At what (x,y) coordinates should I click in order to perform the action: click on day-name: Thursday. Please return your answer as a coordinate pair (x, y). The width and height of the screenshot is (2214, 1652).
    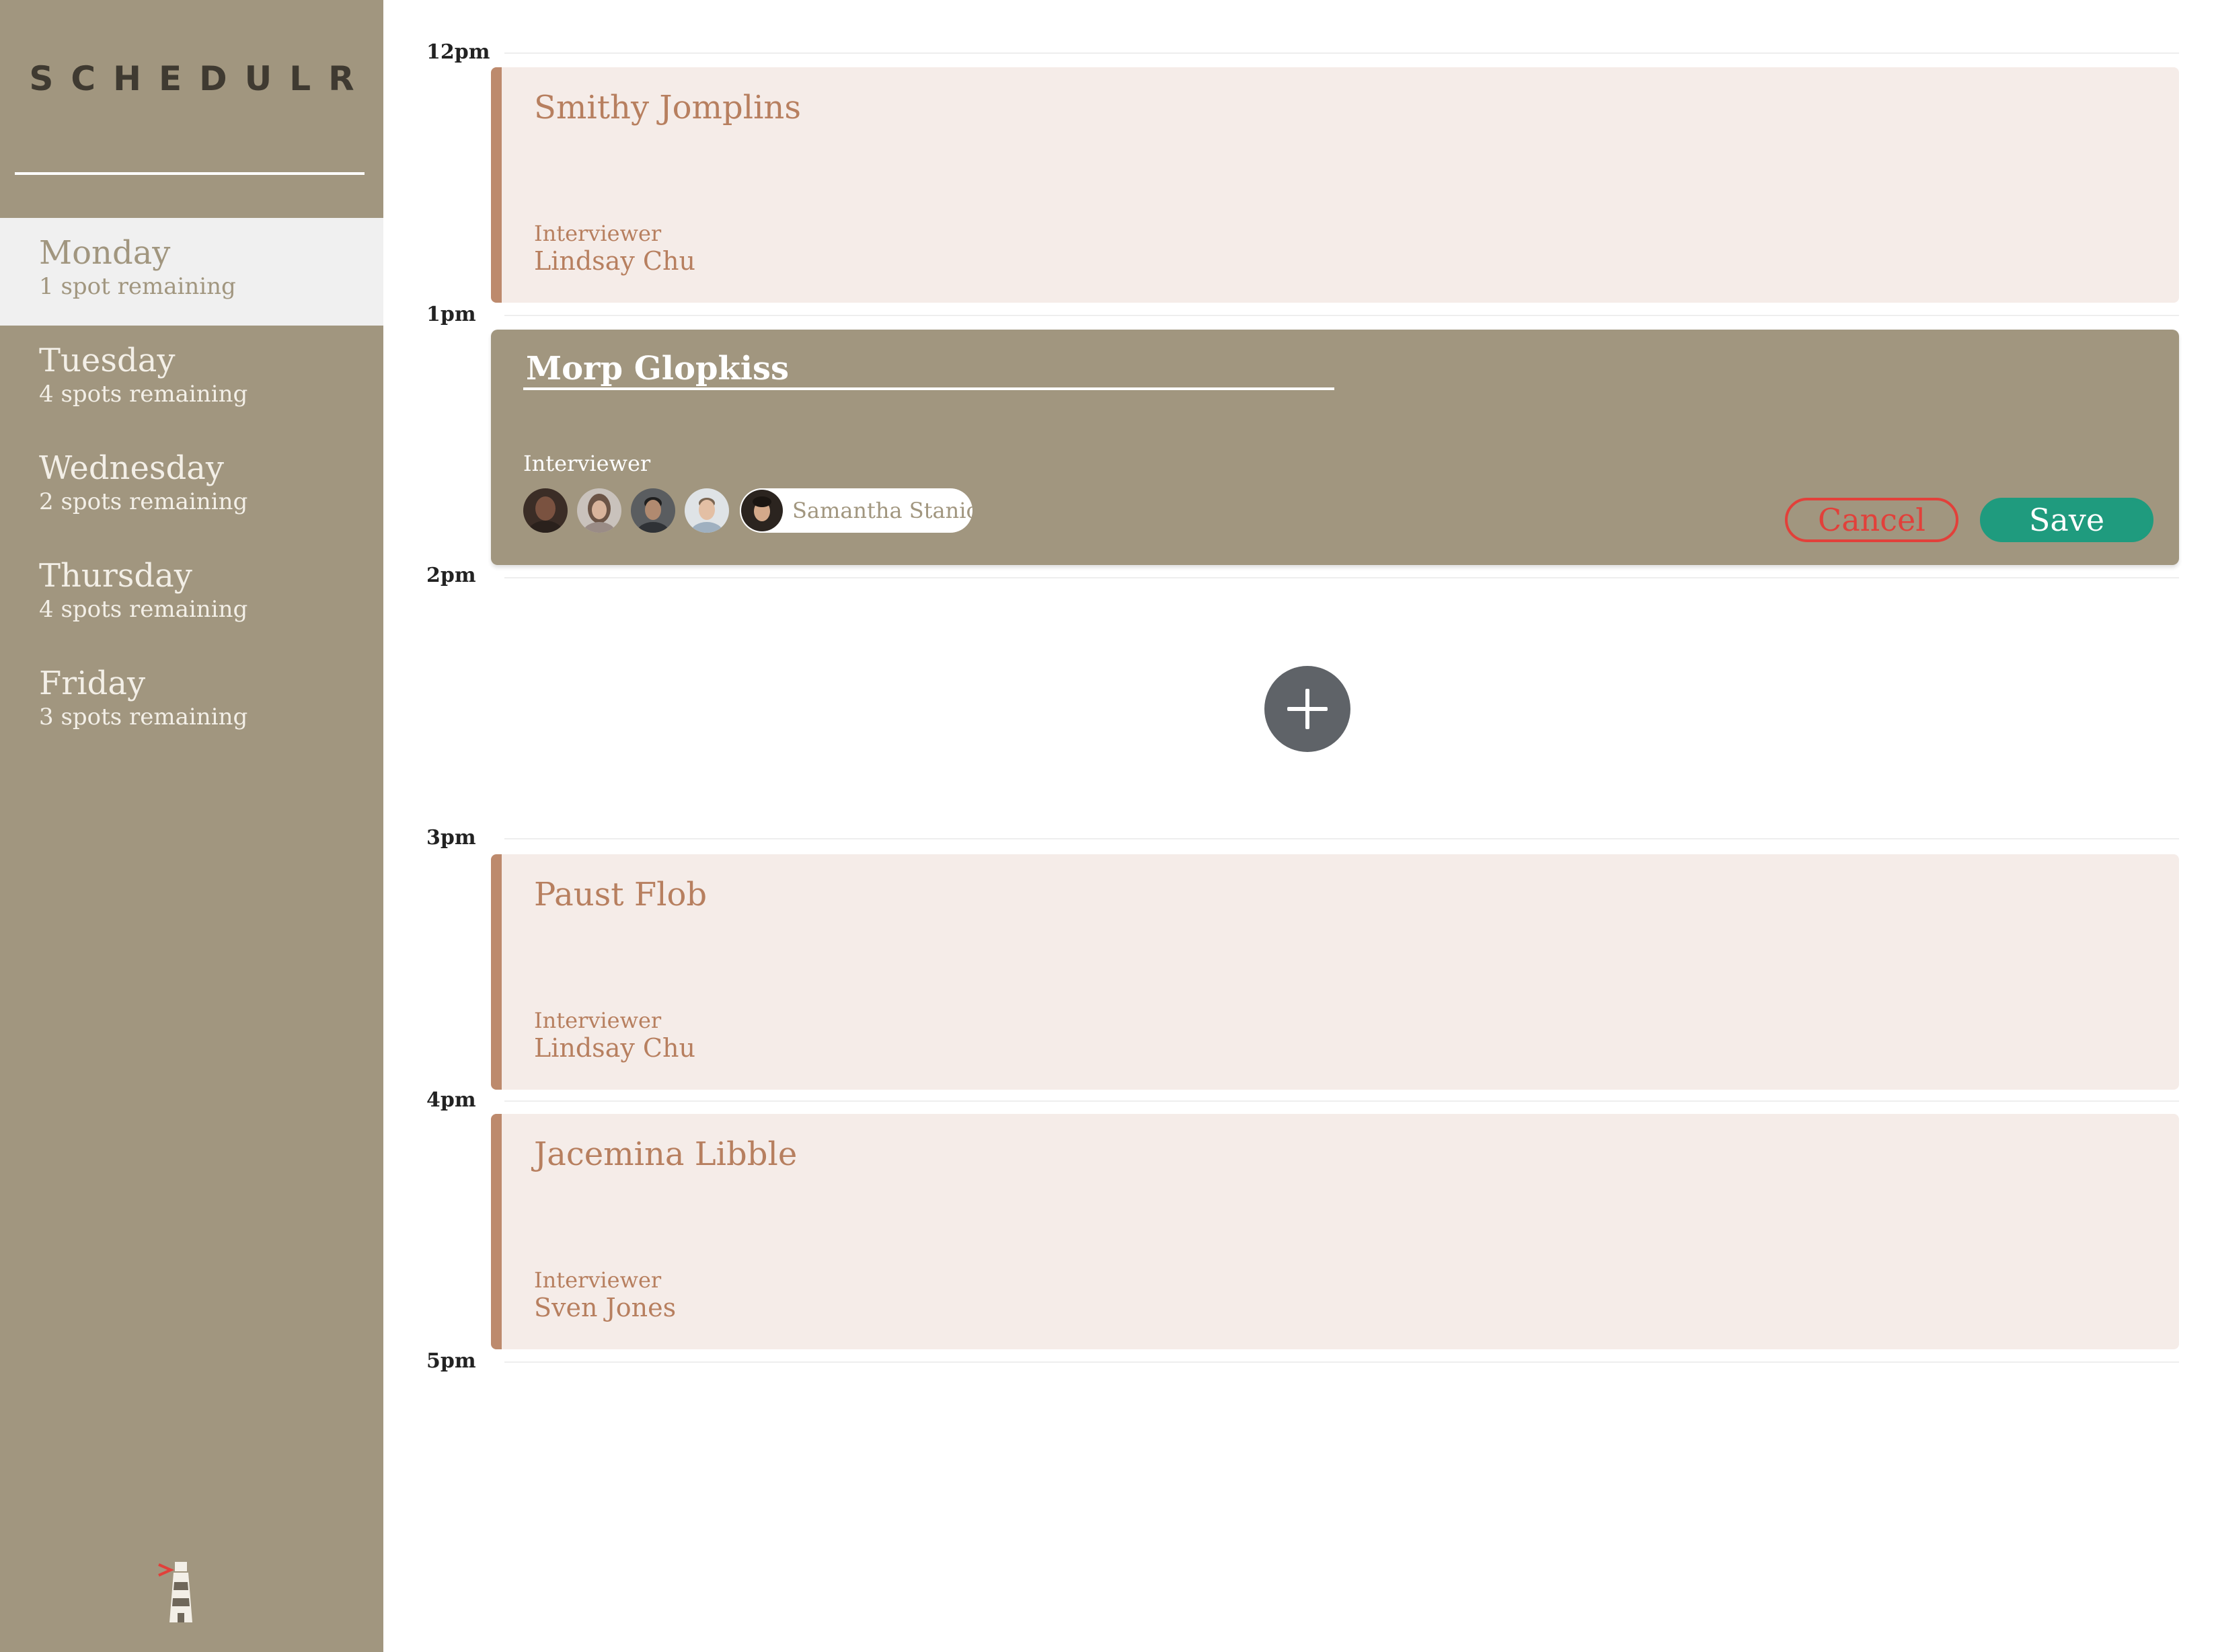
    Looking at the image, I should click on (116, 576).